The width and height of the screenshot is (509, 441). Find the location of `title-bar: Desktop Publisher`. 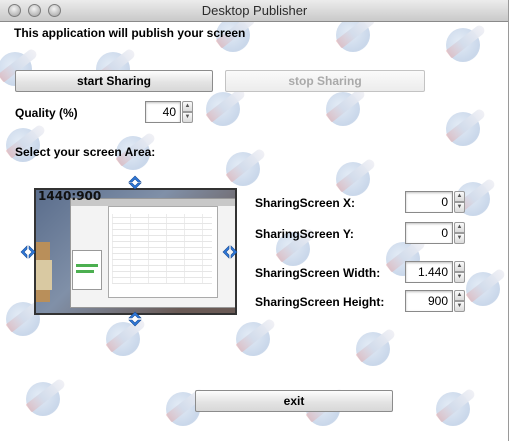

title-bar: Desktop Publisher is located at coordinates (254, 11).